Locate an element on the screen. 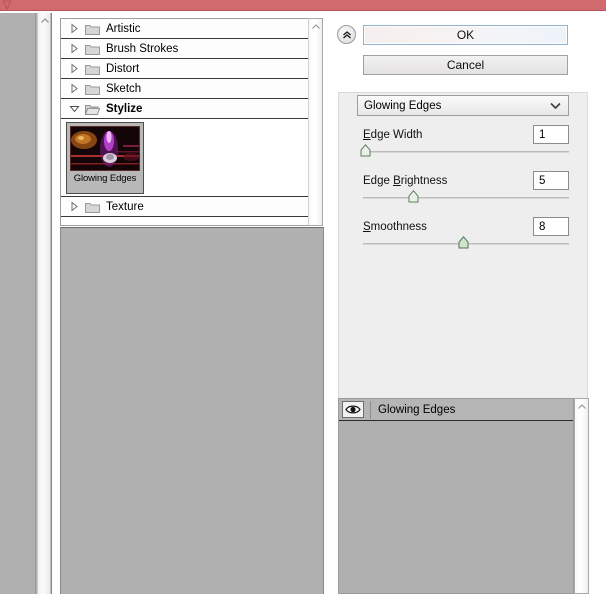 This screenshot has height=594, width=606. control-edge-brightness: Edge Brightness 5 is located at coordinates (463, 188).